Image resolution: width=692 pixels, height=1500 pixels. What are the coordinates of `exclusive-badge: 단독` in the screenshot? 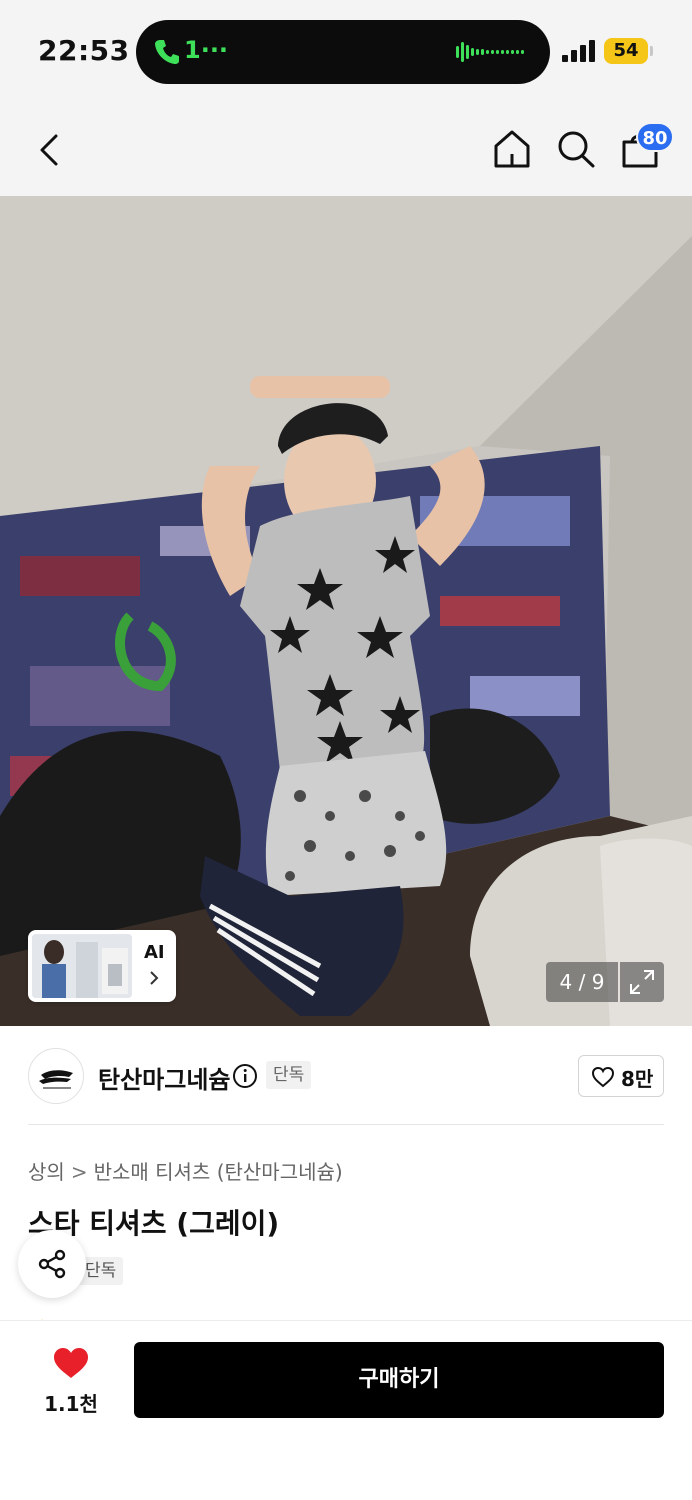 It's located at (289, 1075).